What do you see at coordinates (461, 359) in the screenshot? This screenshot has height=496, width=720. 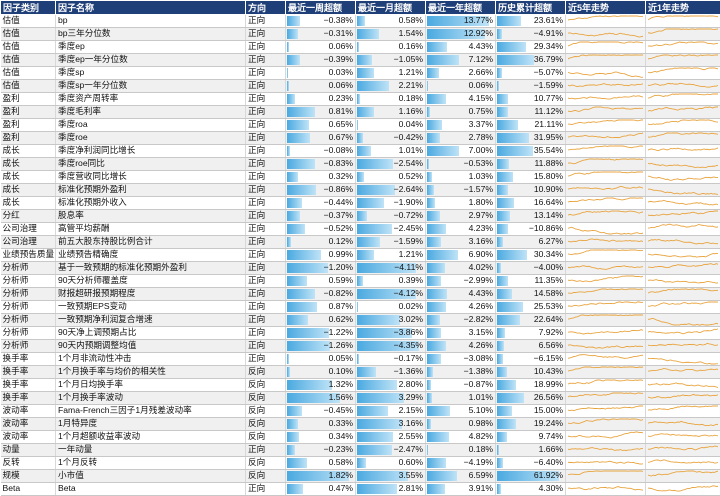 I see `year-excess-cell: −3.08%` at bounding box center [461, 359].